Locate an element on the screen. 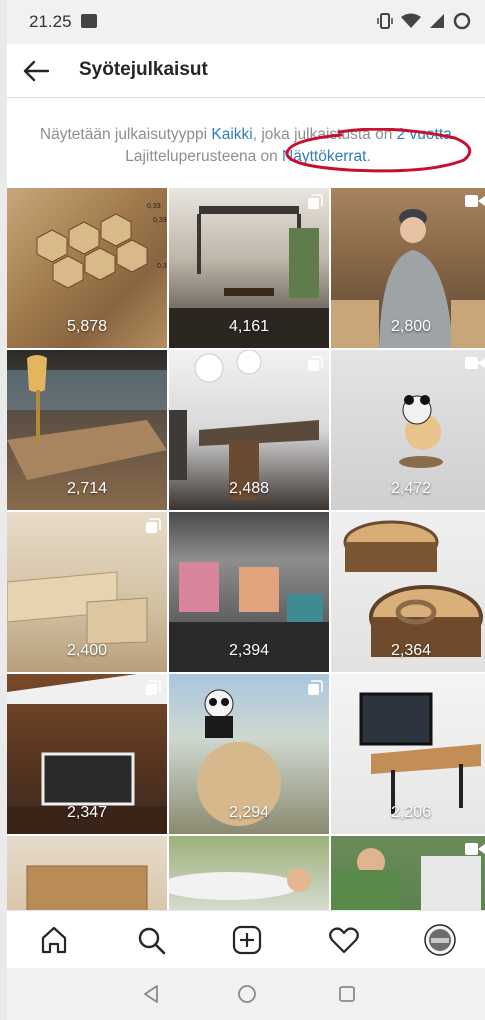 Image resolution: width=485 pixels, height=1020 pixels. post-thumbnail: 2,400 is located at coordinates (87, 592).